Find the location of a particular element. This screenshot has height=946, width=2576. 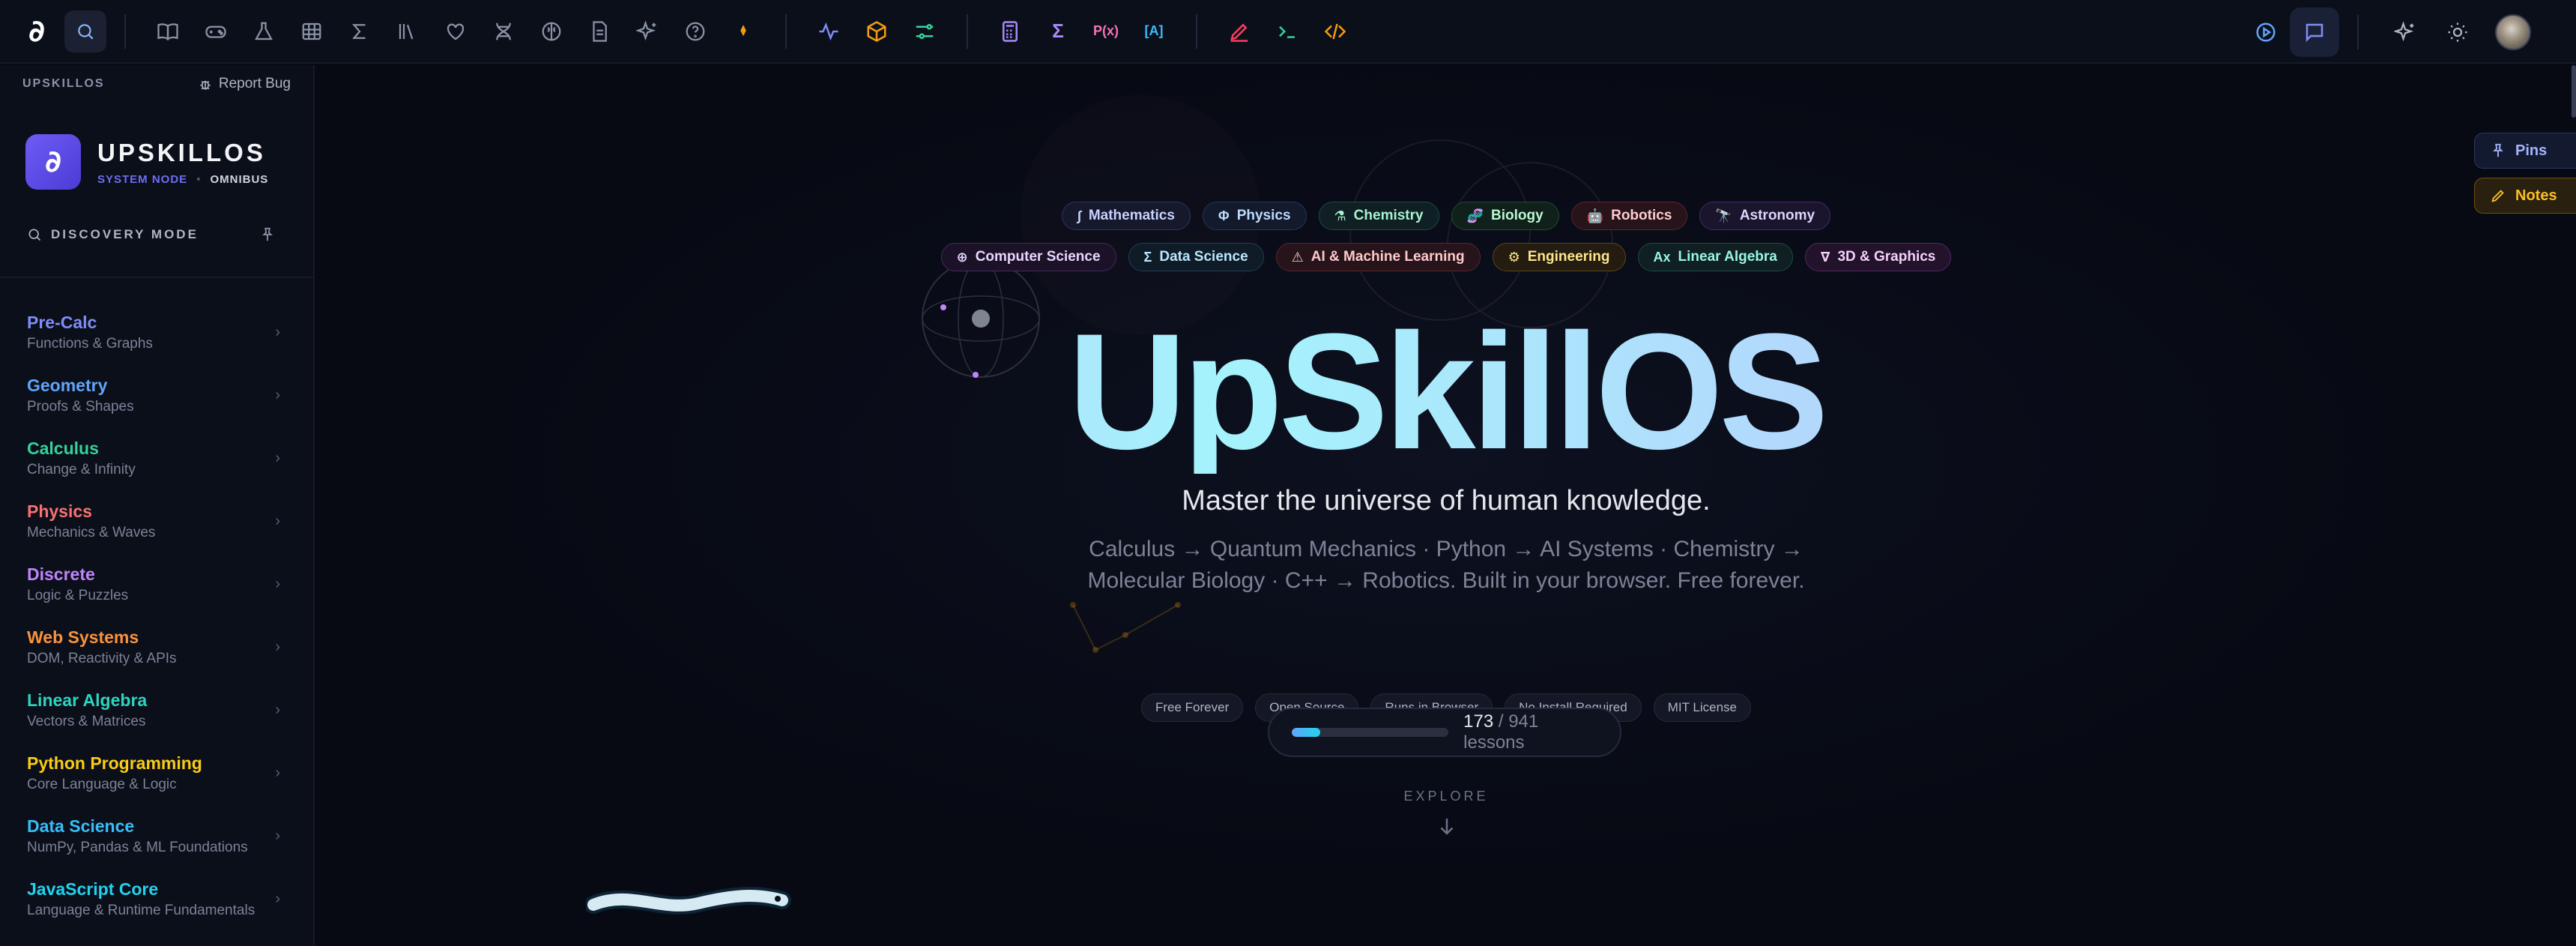

topic-chip: ∫ Mathematics is located at coordinates (1126, 216).